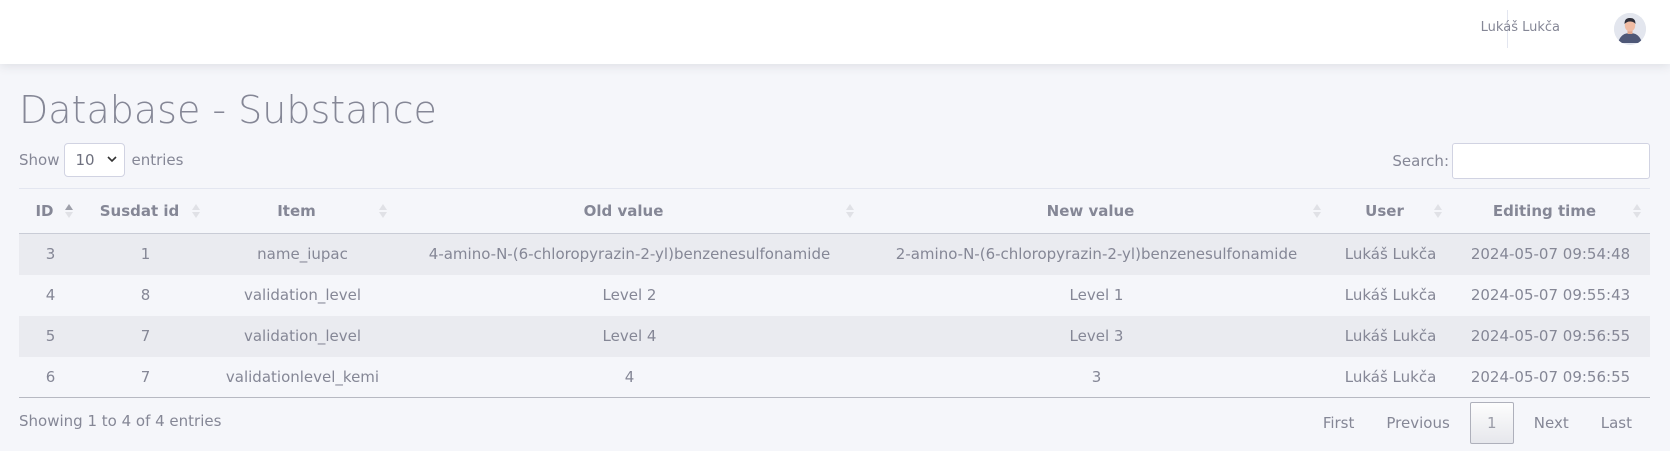 This screenshot has width=1670, height=451. I want to click on page-title: Database - Substance, so click(228, 110).